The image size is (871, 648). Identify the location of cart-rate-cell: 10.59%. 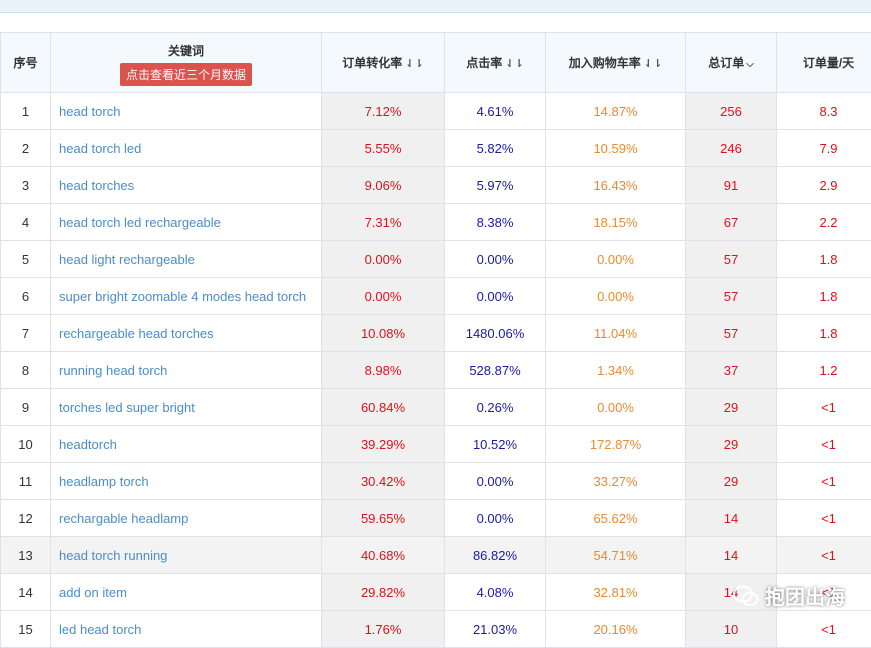
(616, 148).